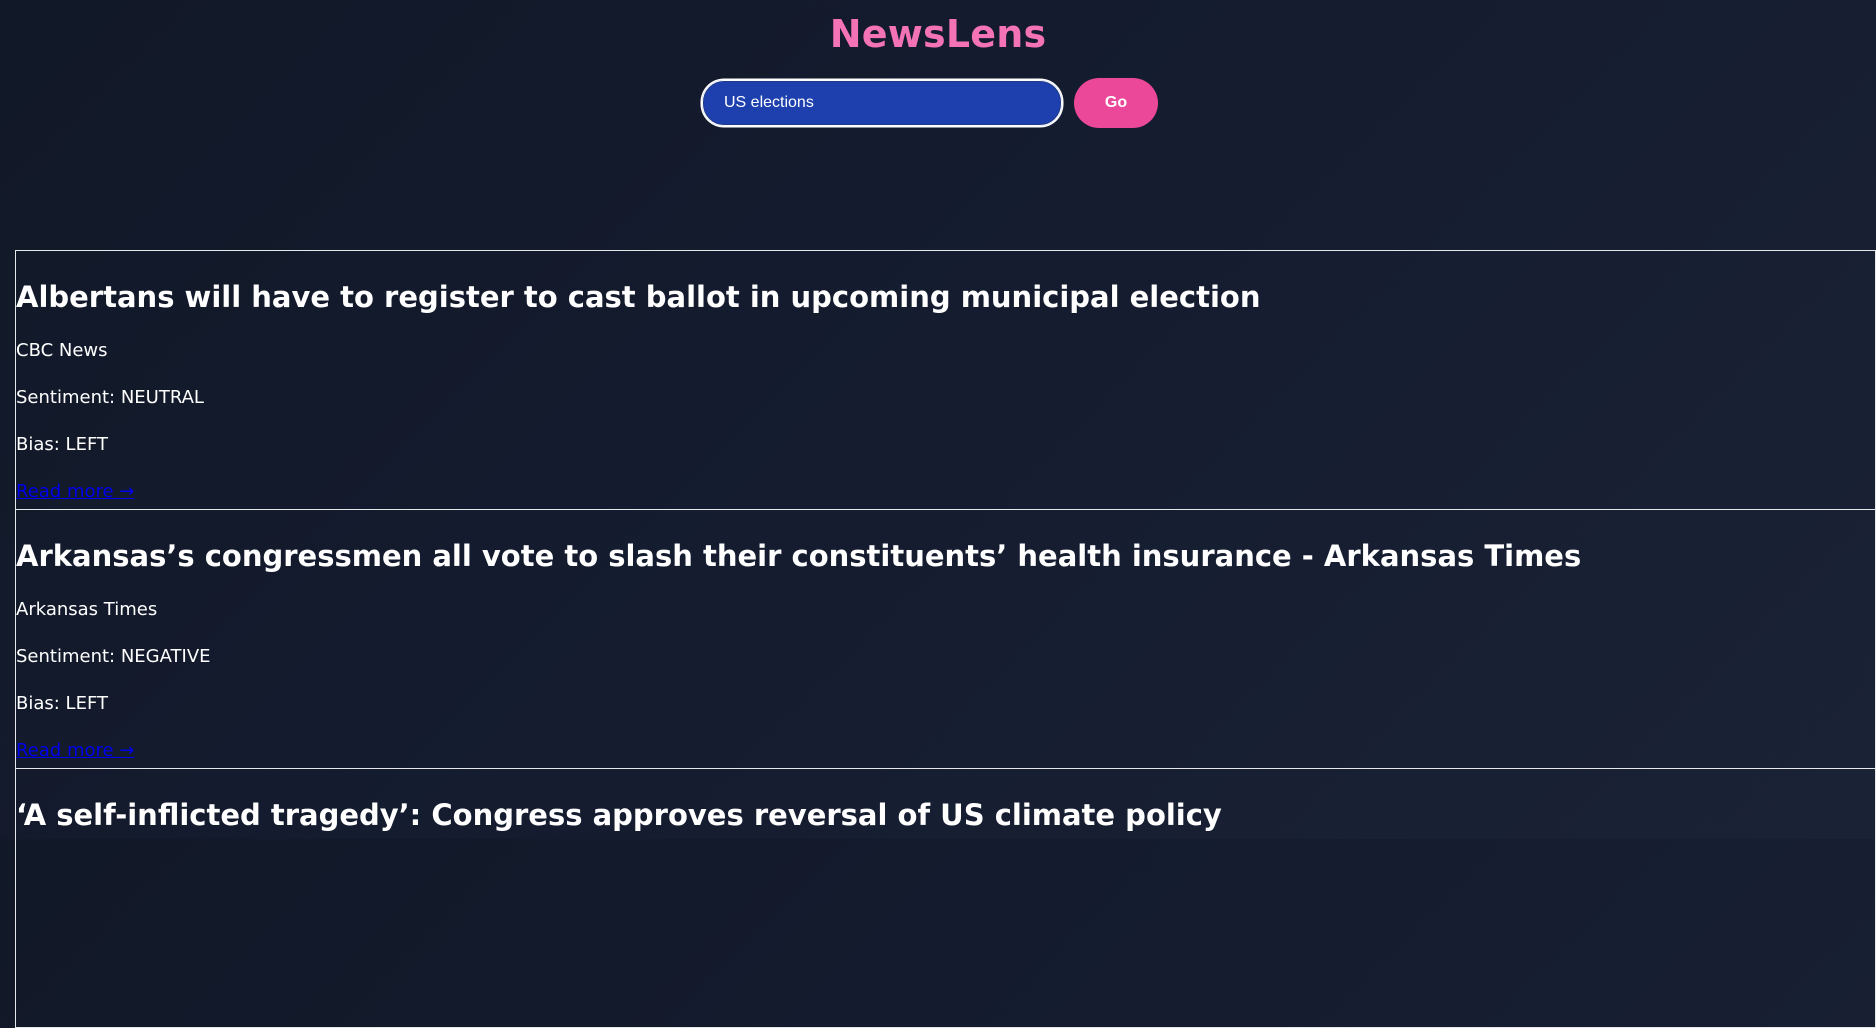 This screenshot has width=1876, height=1028. What do you see at coordinates (882, 103) in the screenshot?
I see `search-input` at bounding box center [882, 103].